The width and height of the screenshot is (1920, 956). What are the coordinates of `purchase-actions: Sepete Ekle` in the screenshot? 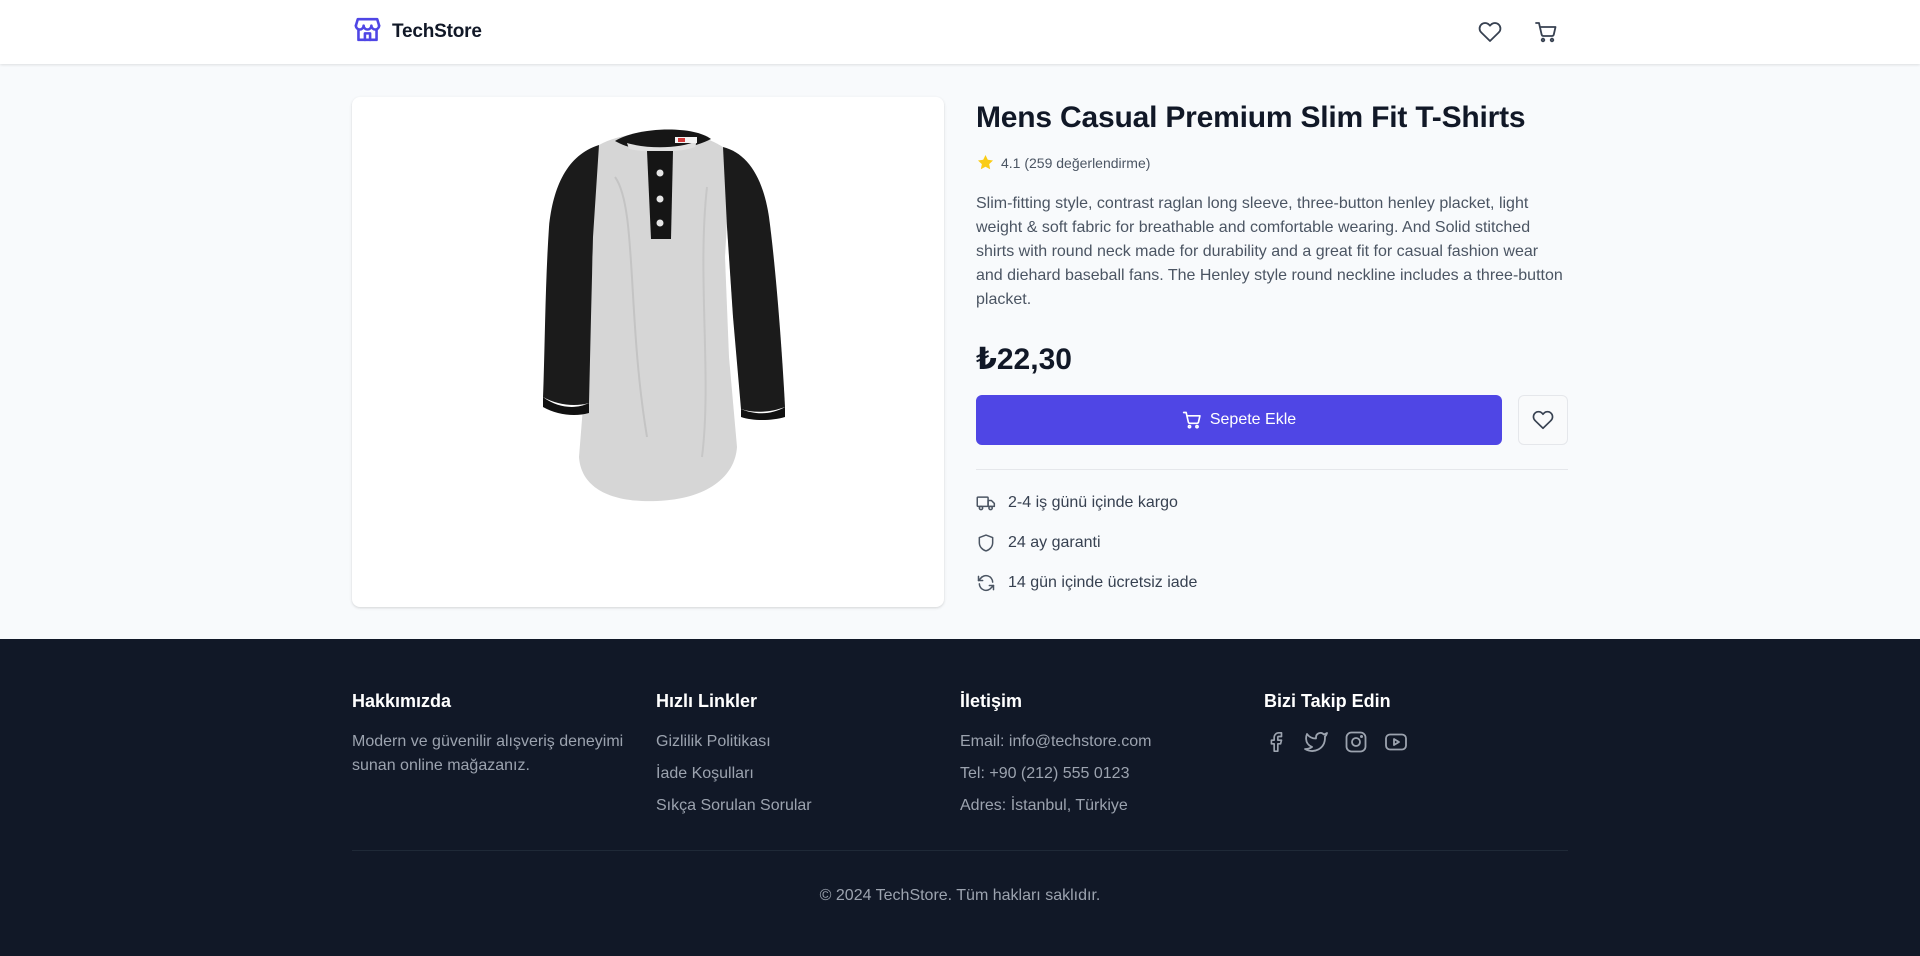 It's located at (1272, 420).